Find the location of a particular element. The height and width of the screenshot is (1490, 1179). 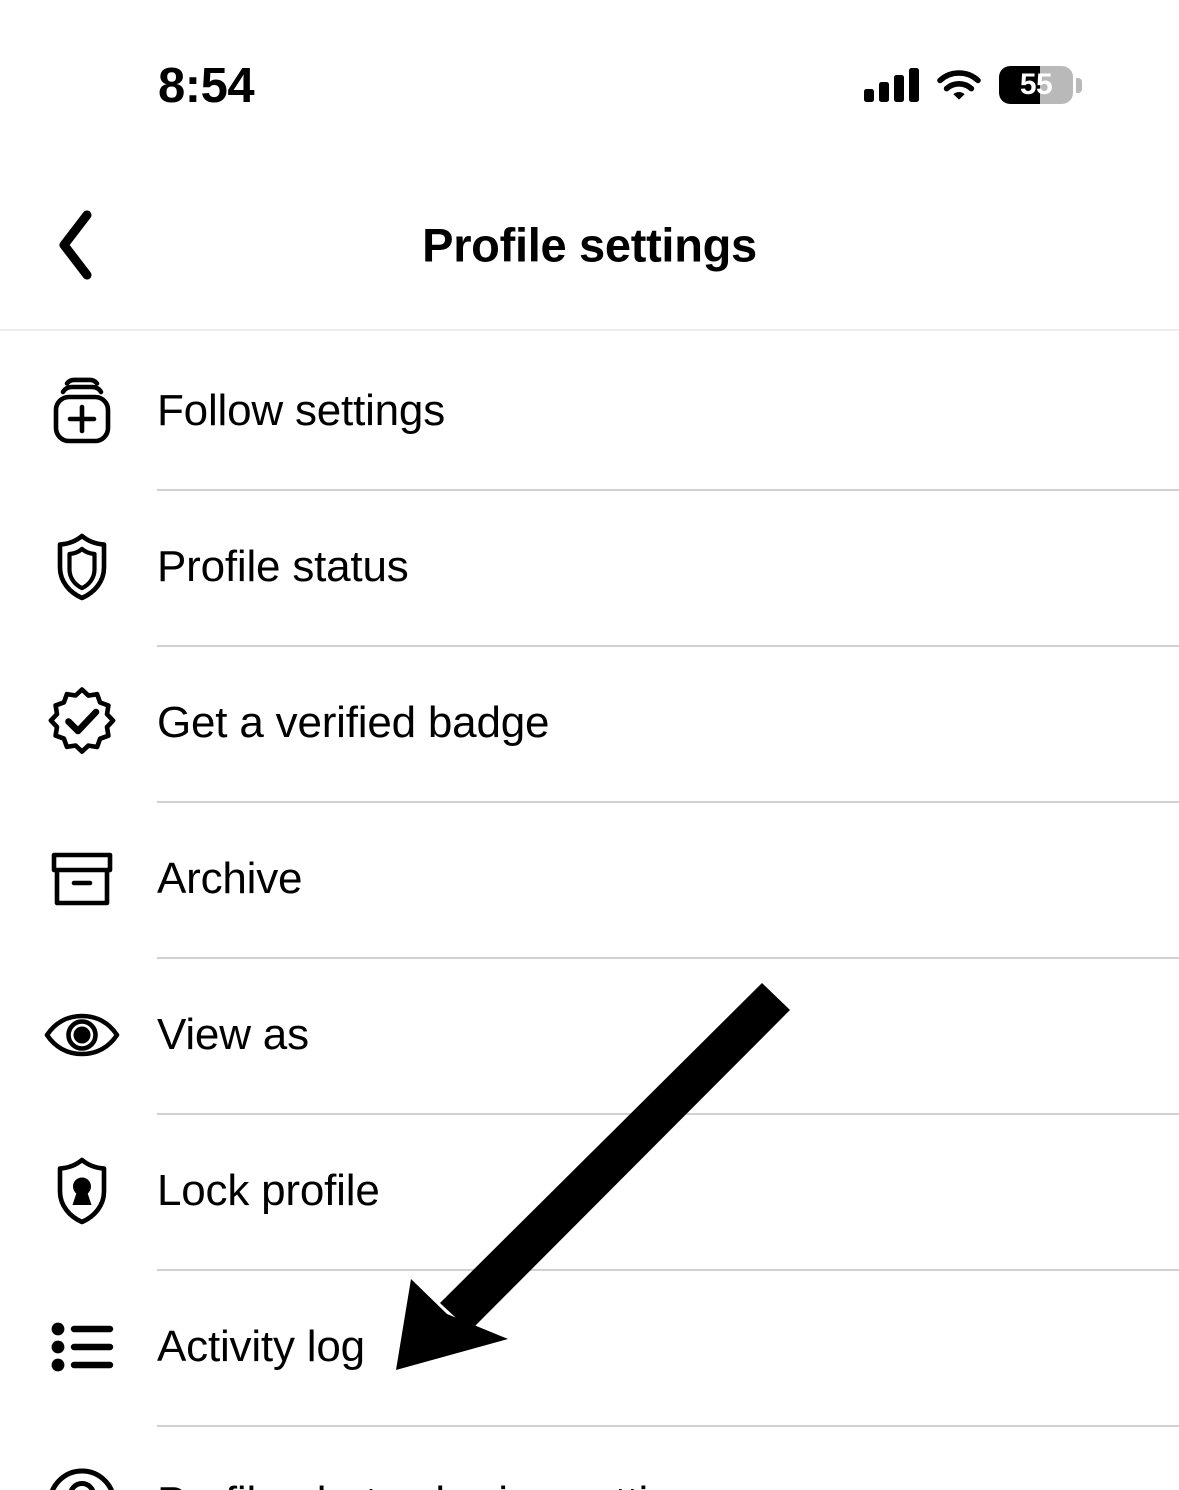

list-item-label: View as is located at coordinates (233, 1034).